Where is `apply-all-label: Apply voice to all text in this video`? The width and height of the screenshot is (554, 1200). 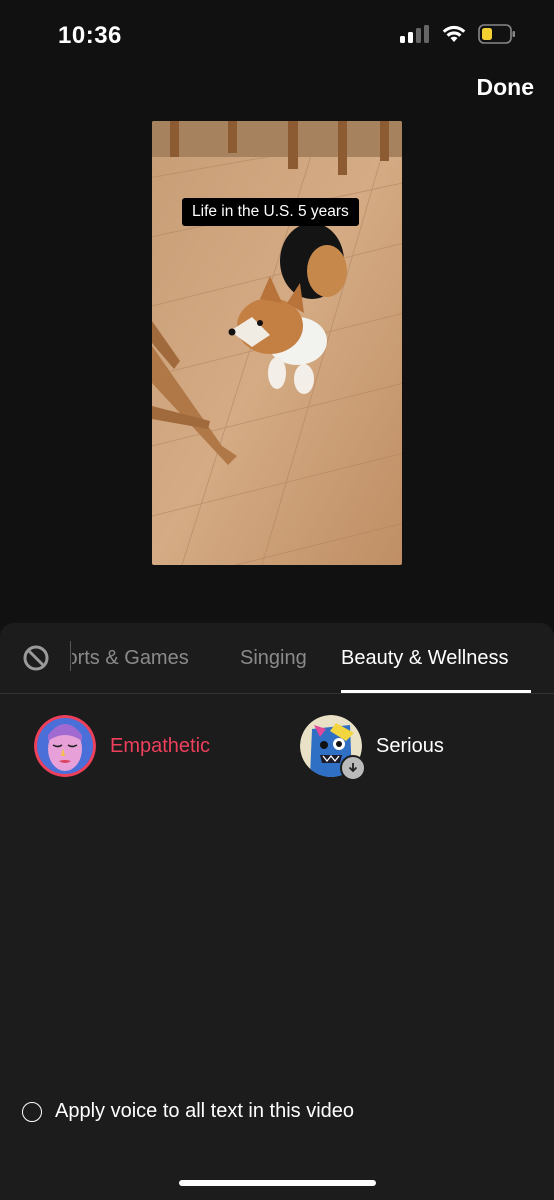 apply-all-label: Apply voice to all text in this video is located at coordinates (205, 1111).